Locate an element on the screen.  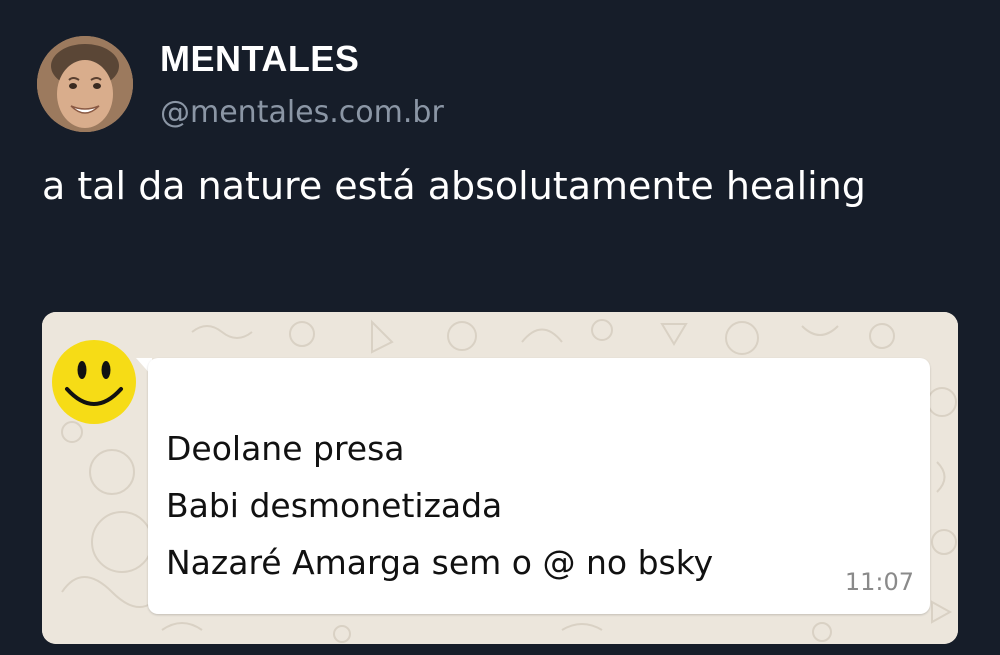
message-line: Babi desmonetizada is located at coordinates (334, 505).